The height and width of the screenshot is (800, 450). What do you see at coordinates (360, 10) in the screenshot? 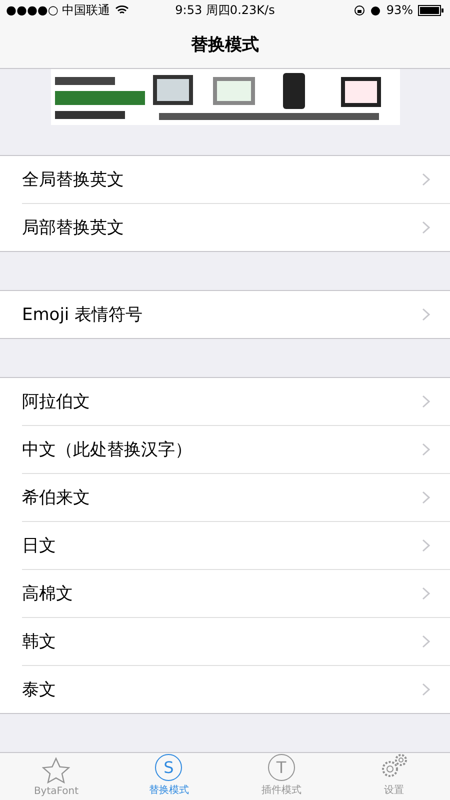
I see `rotation-lock-icon` at bounding box center [360, 10].